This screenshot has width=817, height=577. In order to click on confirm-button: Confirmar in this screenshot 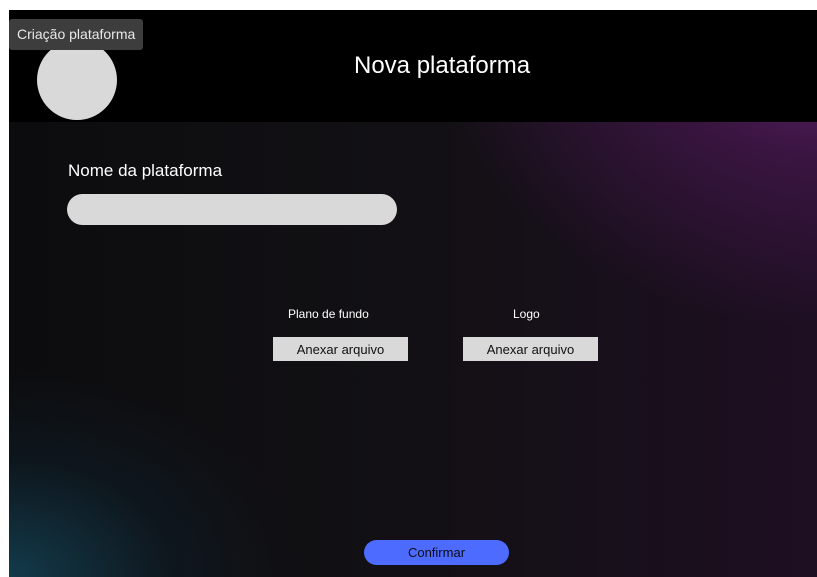, I will do `click(436, 552)`.